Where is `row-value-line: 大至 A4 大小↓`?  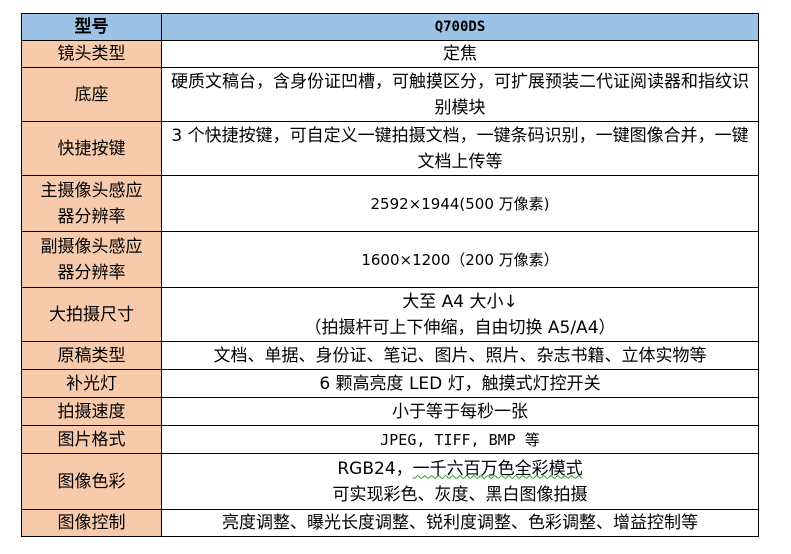
row-value-line: 大至 A4 大小↓ is located at coordinates (460, 301).